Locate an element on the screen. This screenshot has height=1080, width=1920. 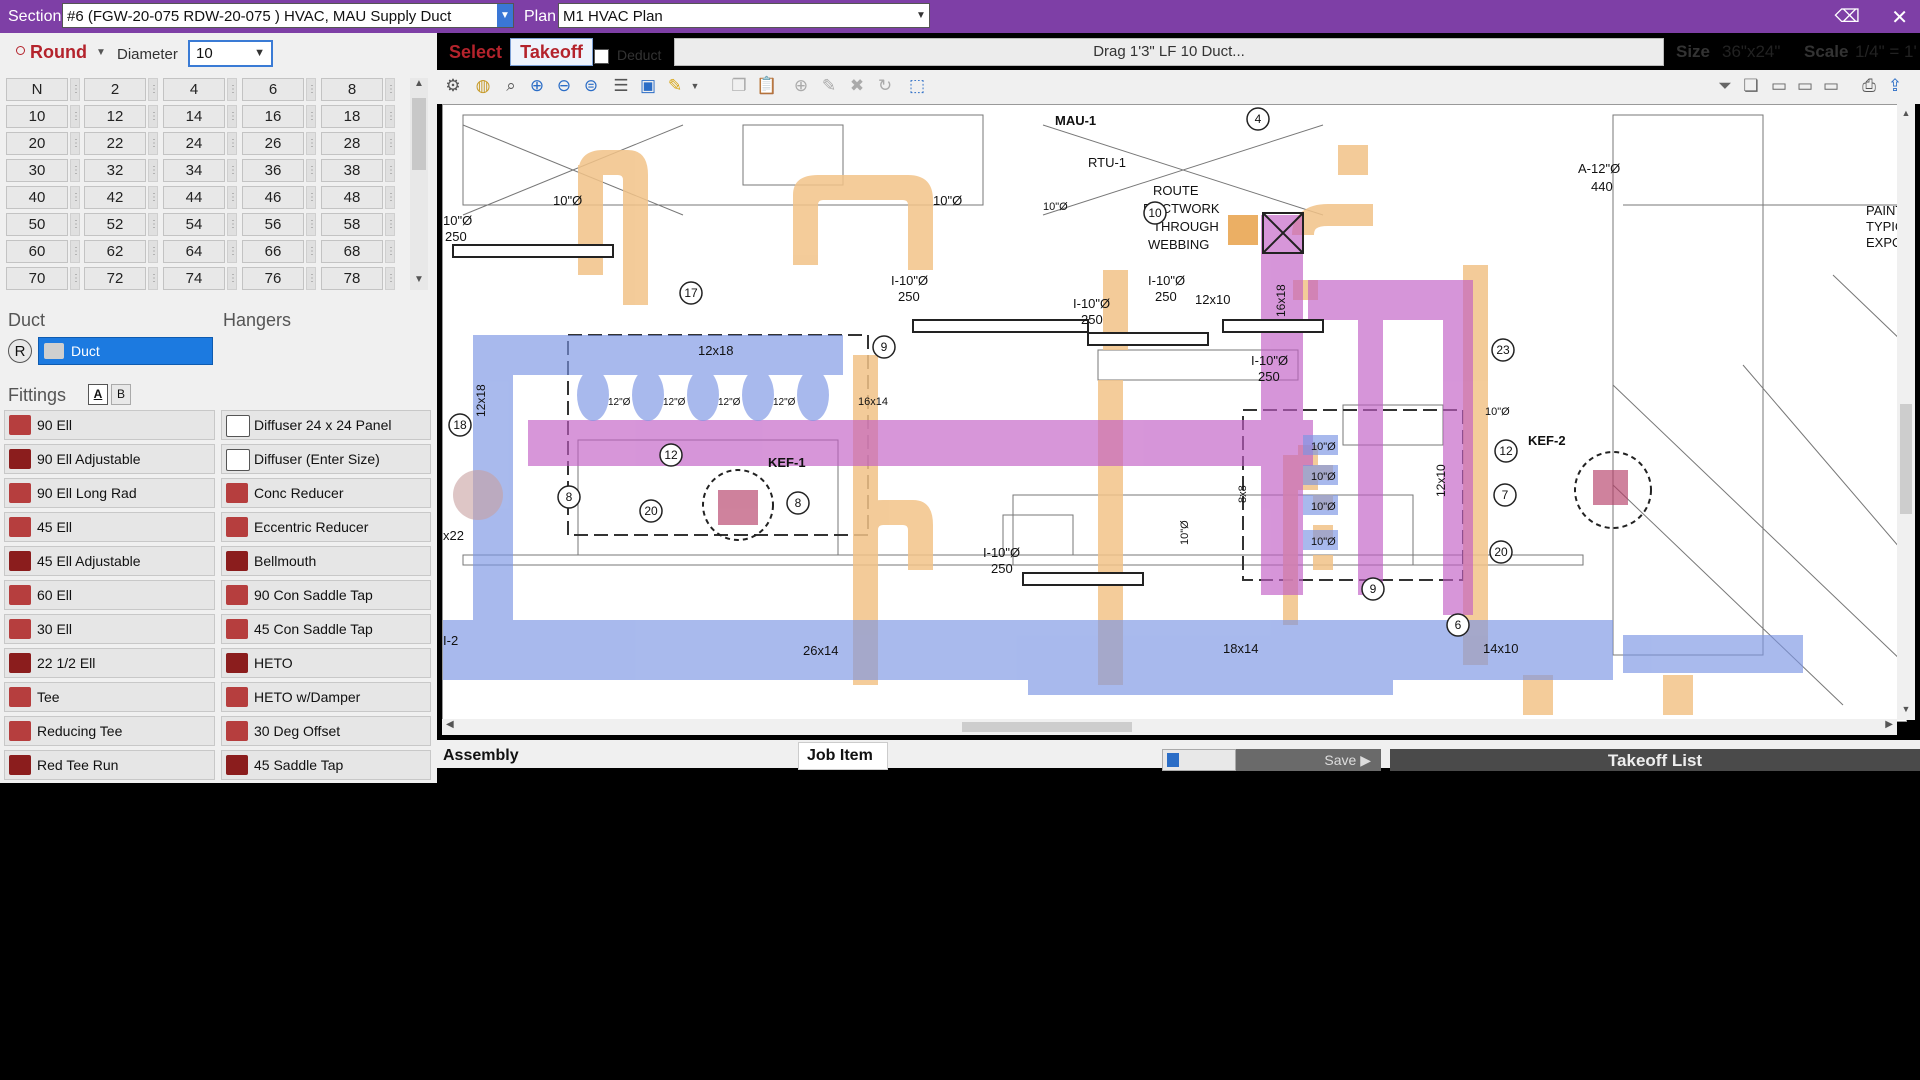
zoom-in-icon: ⊕ is located at coordinates (537, 86).